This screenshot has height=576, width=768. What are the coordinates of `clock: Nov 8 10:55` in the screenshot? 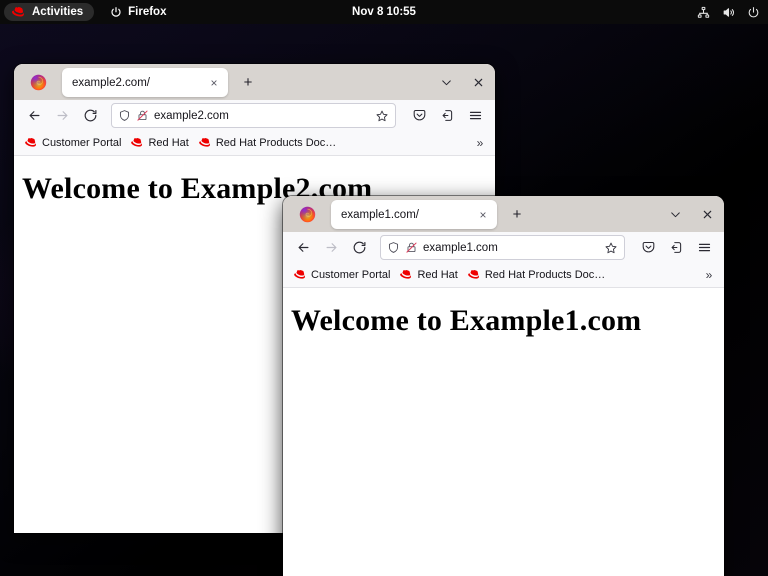 It's located at (384, 12).